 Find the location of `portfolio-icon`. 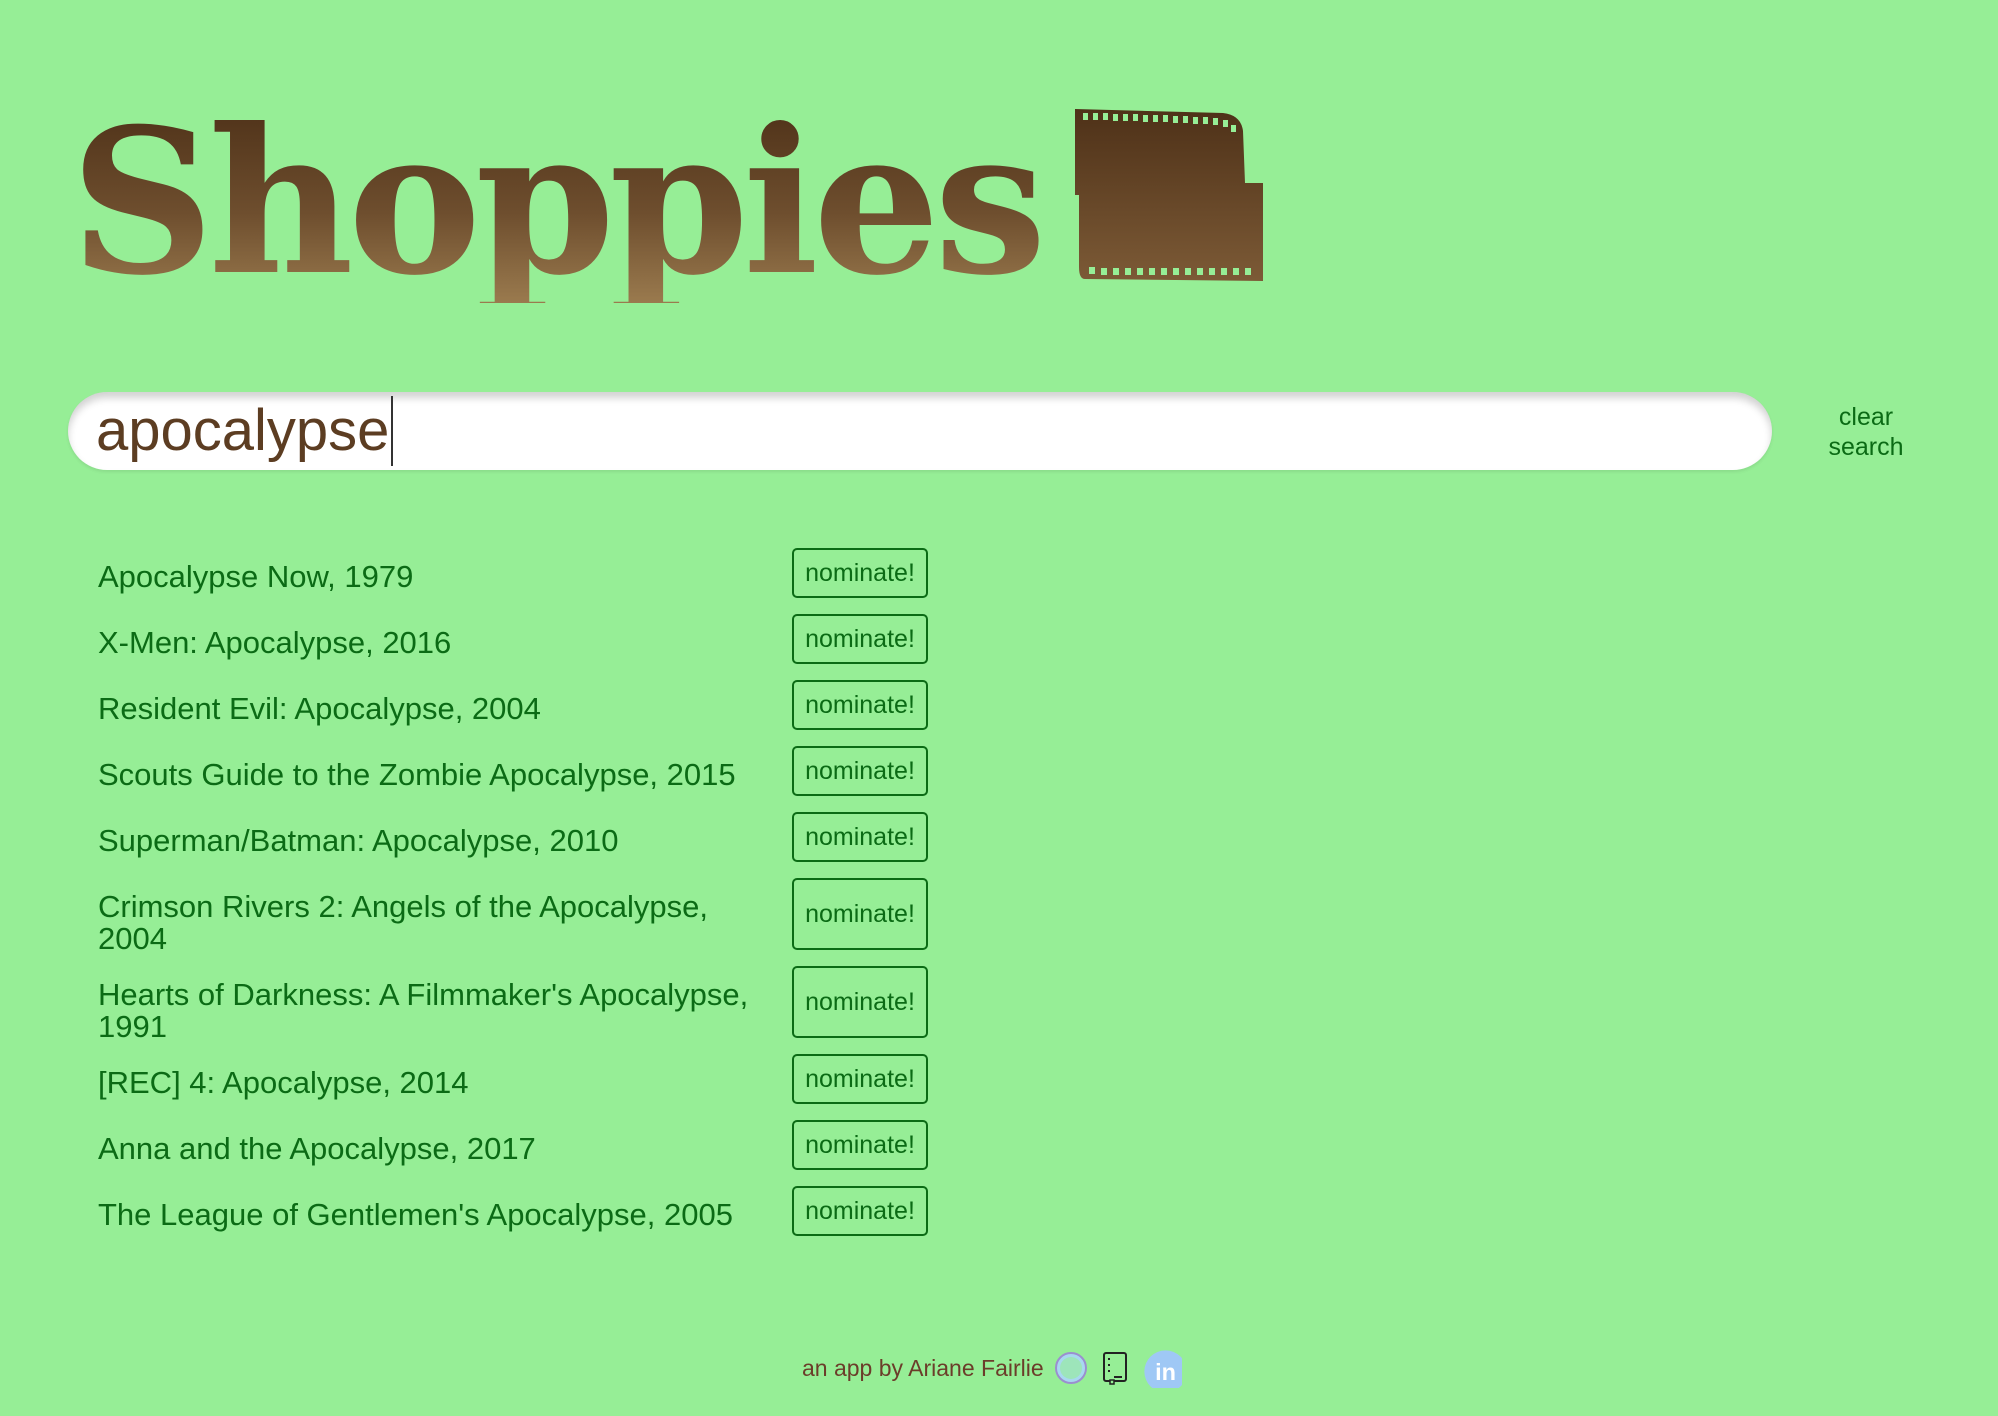

portfolio-icon is located at coordinates (1115, 1368).